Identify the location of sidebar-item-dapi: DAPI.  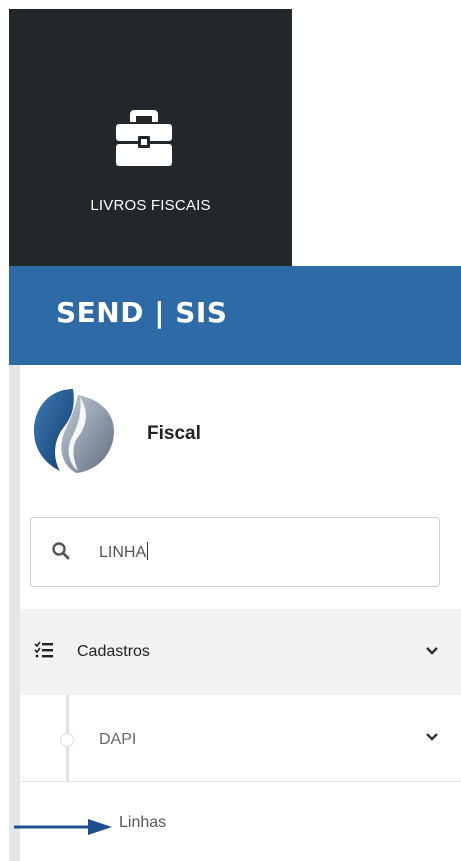
(240, 738).